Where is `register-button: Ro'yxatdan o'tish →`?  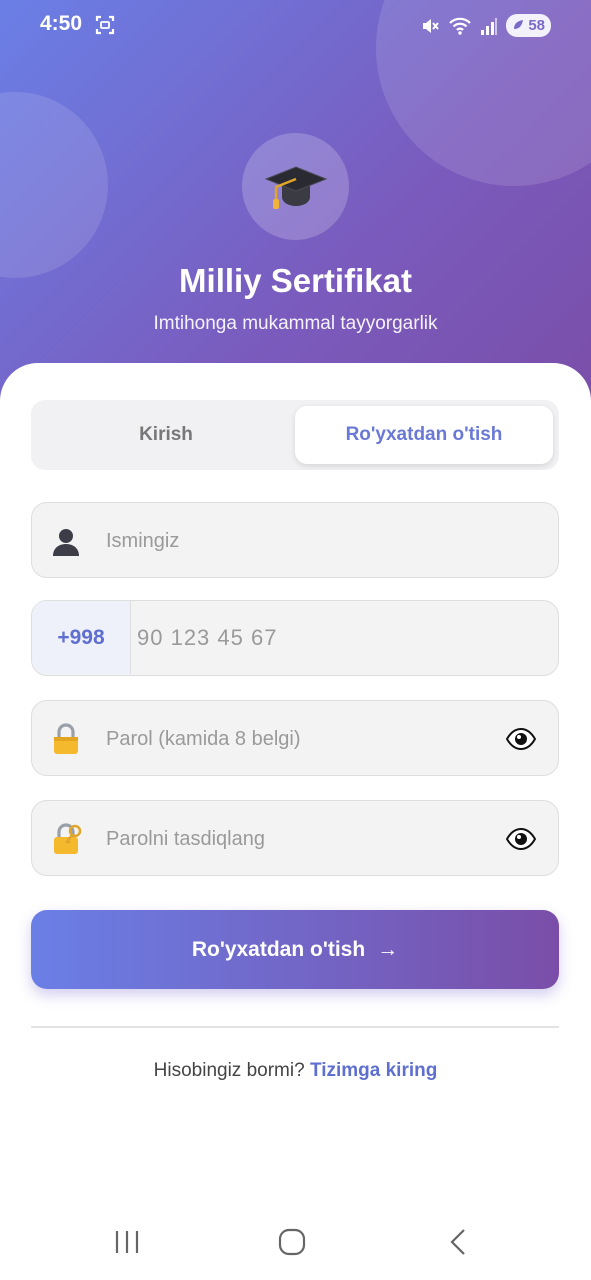
register-button: Ro'yxatdan o'tish → is located at coordinates (295, 949).